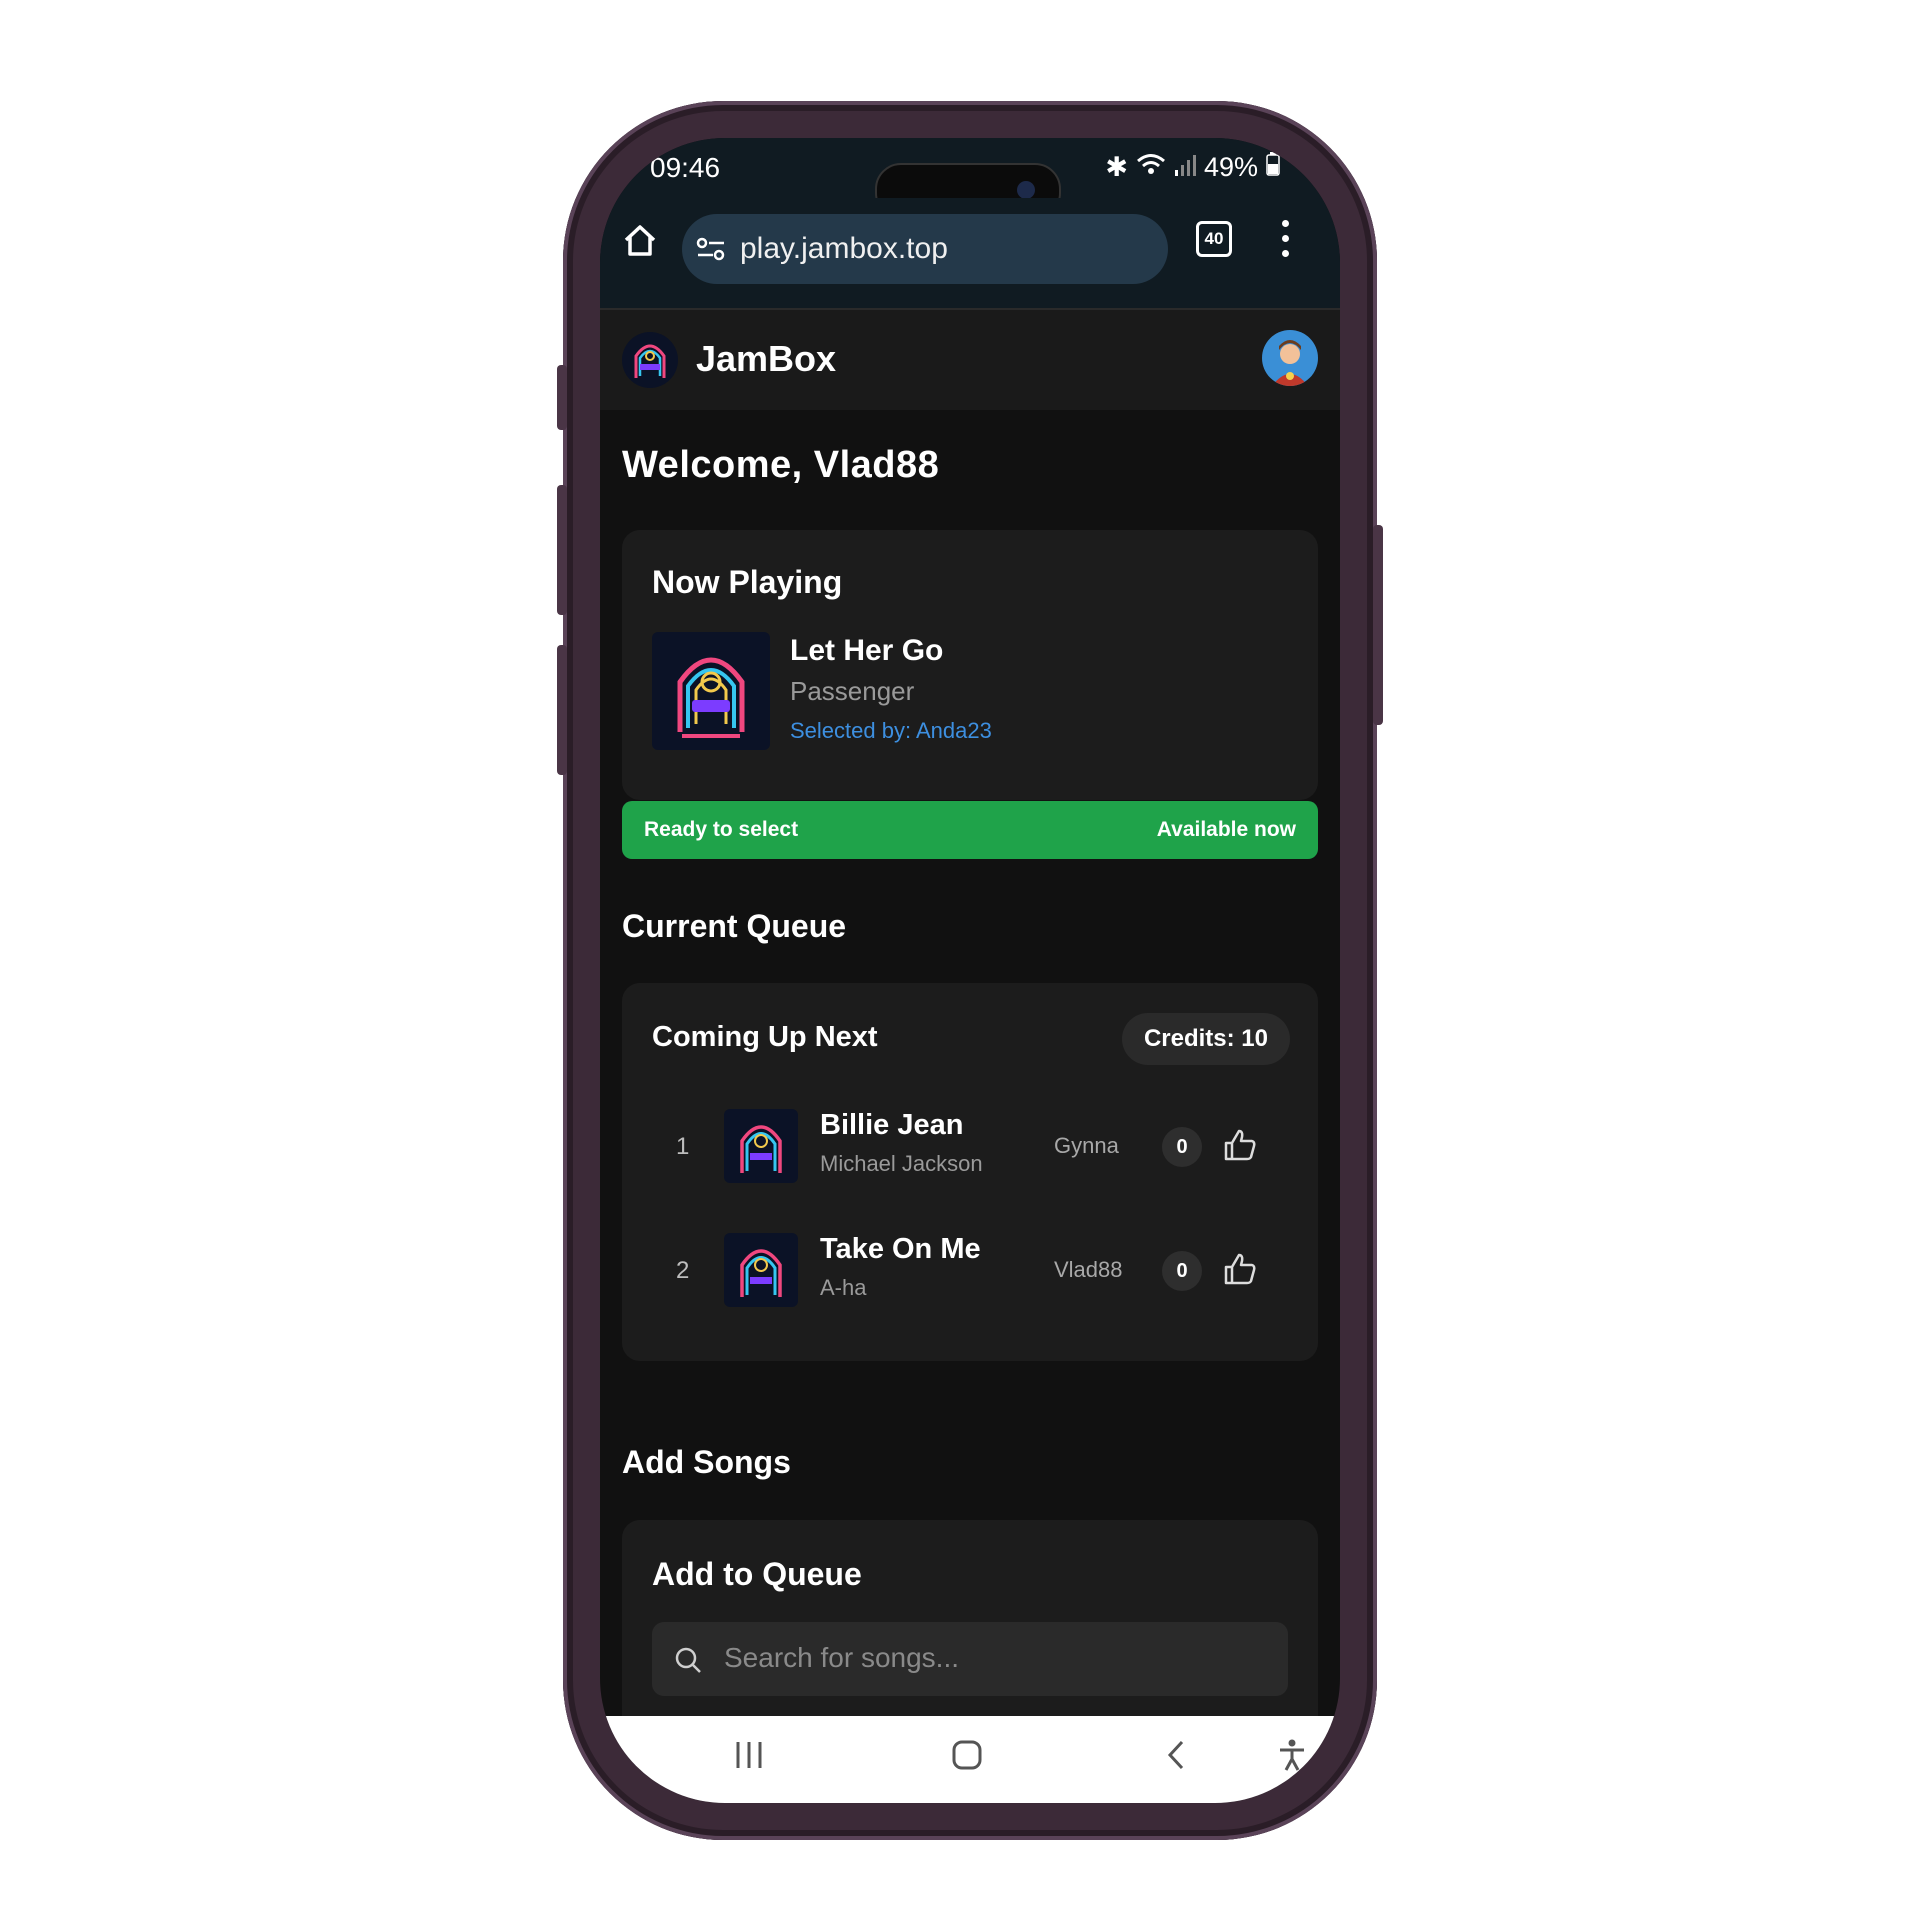 This screenshot has width=1920, height=1920. I want to click on wifi-icon, so click(1151, 167).